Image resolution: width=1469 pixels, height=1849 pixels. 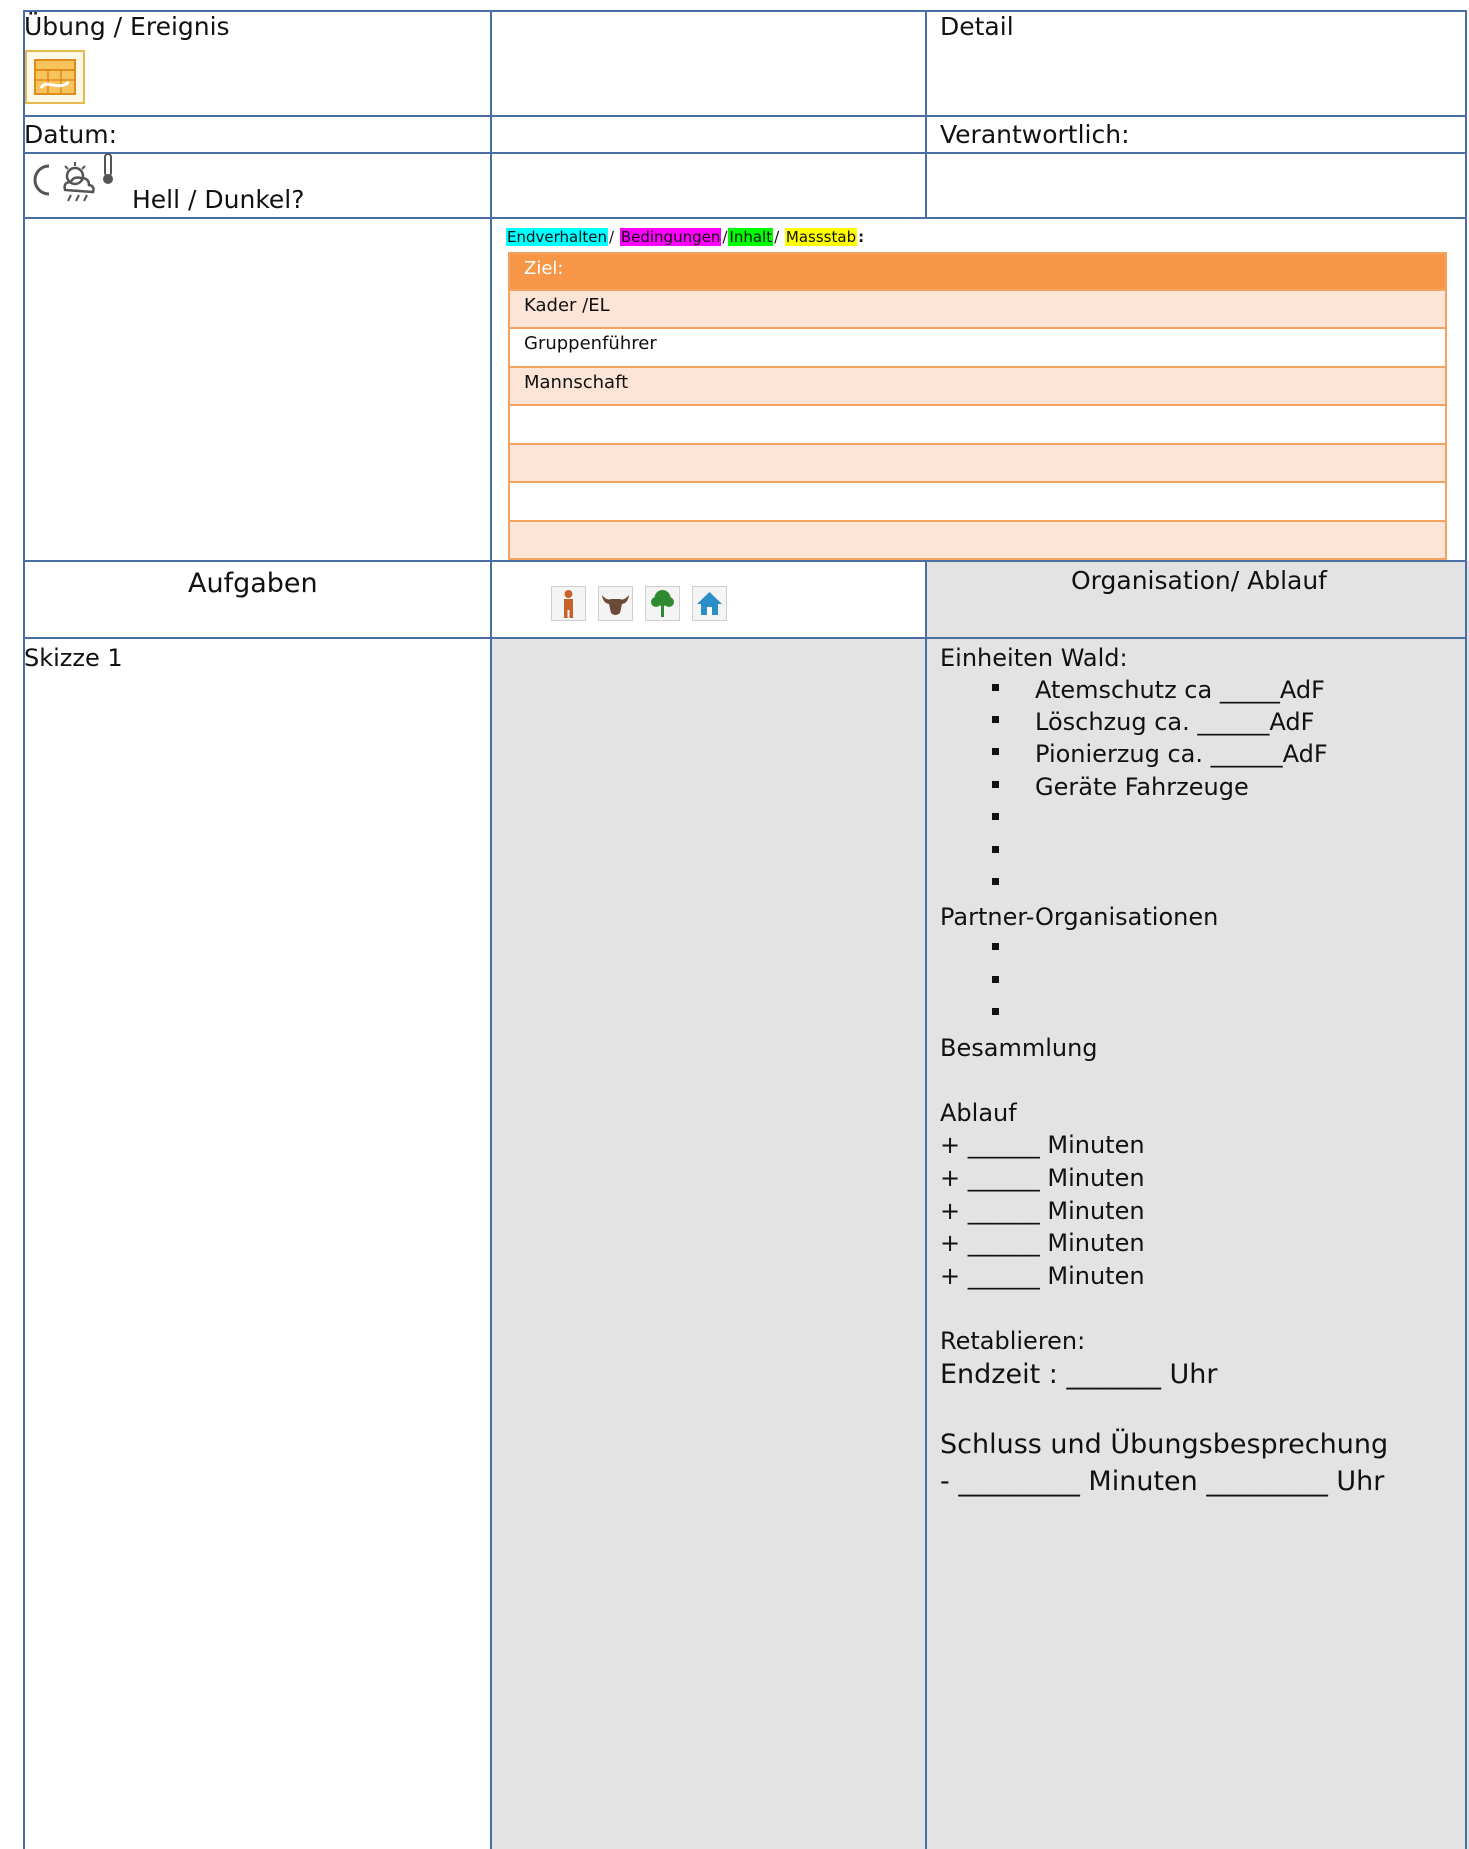 What do you see at coordinates (75, 179) in the screenshot?
I see `weather-icon` at bounding box center [75, 179].